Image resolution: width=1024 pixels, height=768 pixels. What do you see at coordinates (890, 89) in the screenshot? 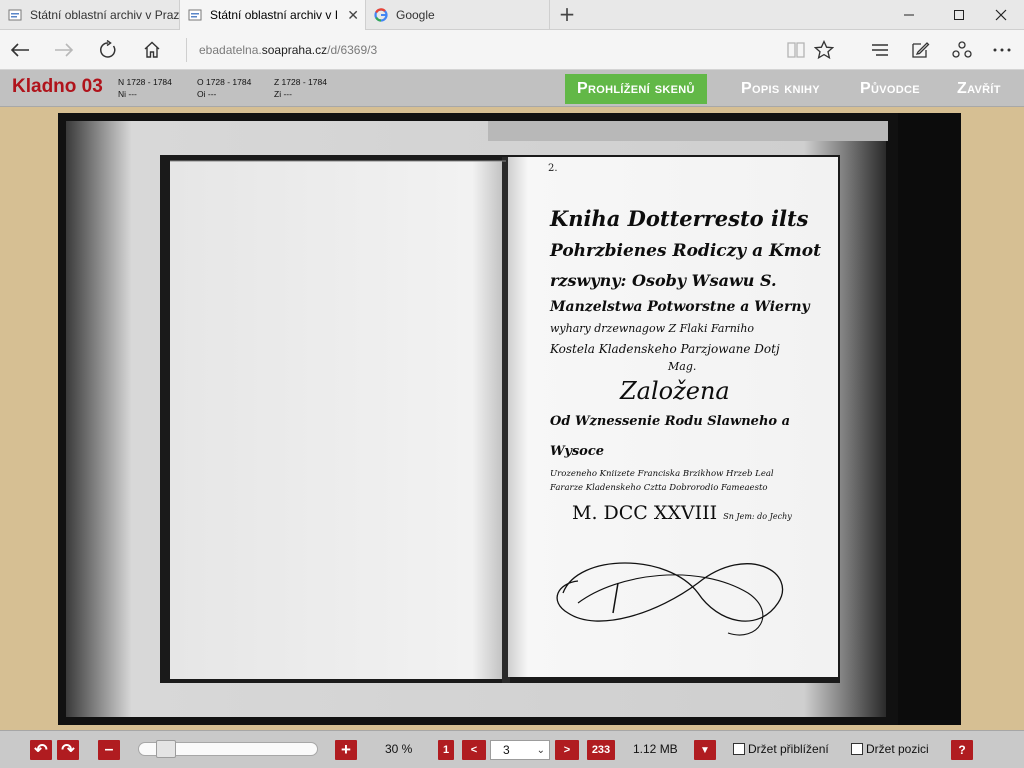
I see `menu-originator: Původce` at bounding box center [890, 89].